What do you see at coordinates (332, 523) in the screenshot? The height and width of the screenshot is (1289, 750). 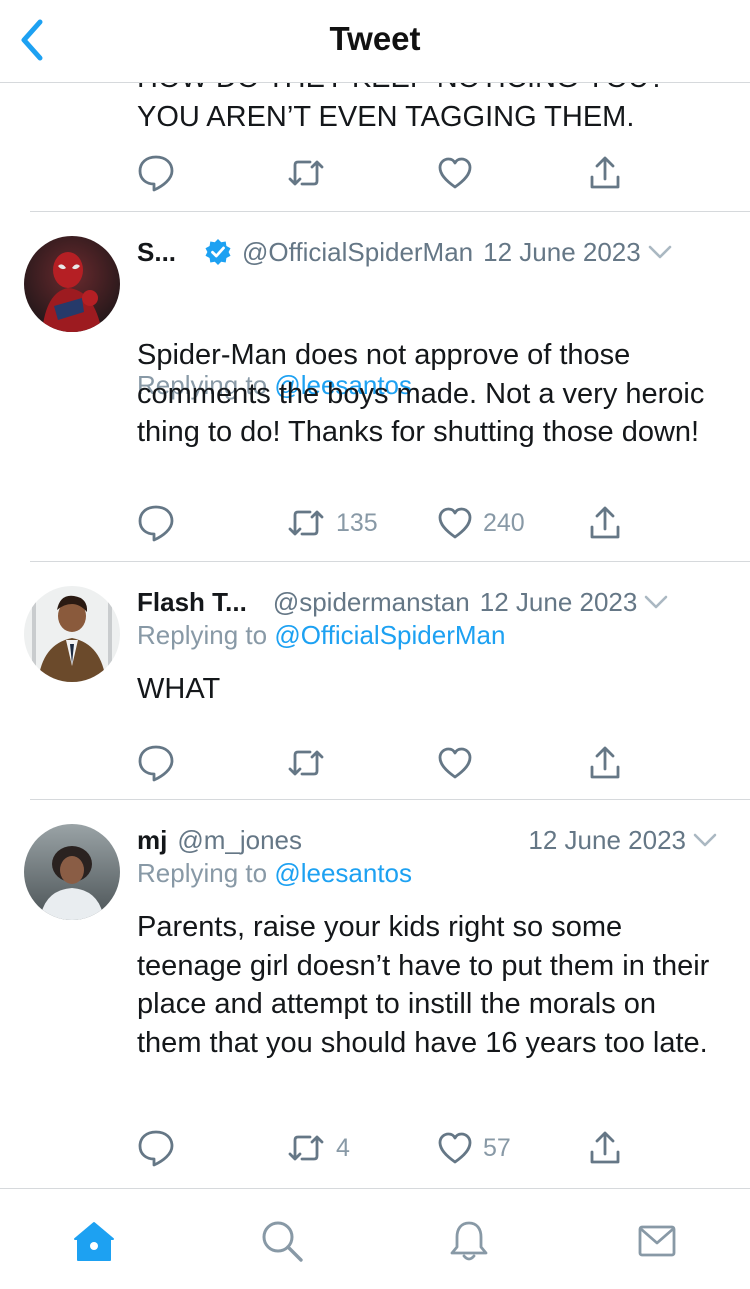 I see `retweet-button: 135` at bounding box center [332, 523].